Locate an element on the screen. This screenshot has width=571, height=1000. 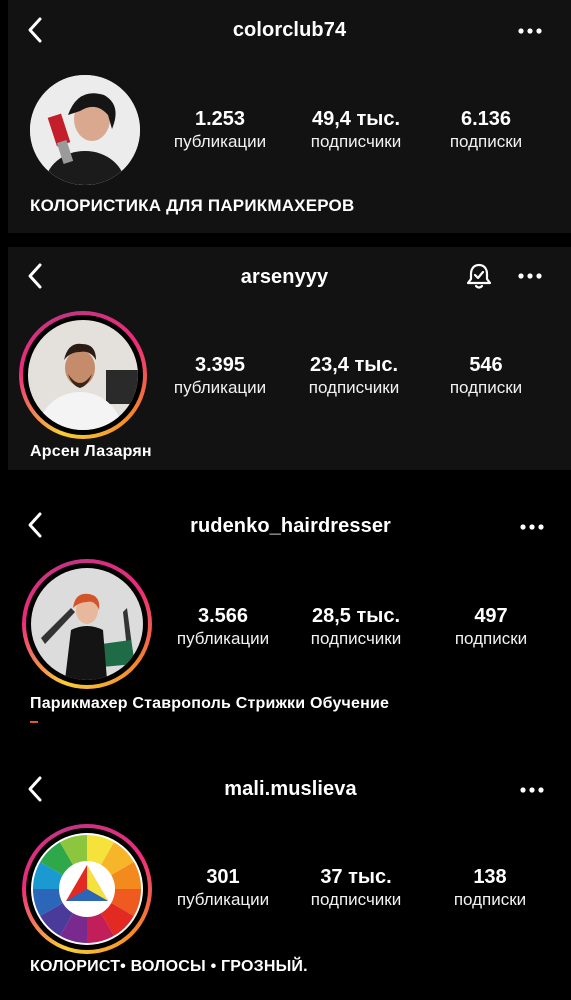
stat-followers: 23,4 тыс. подписчики is located at coordinates (354, 376).